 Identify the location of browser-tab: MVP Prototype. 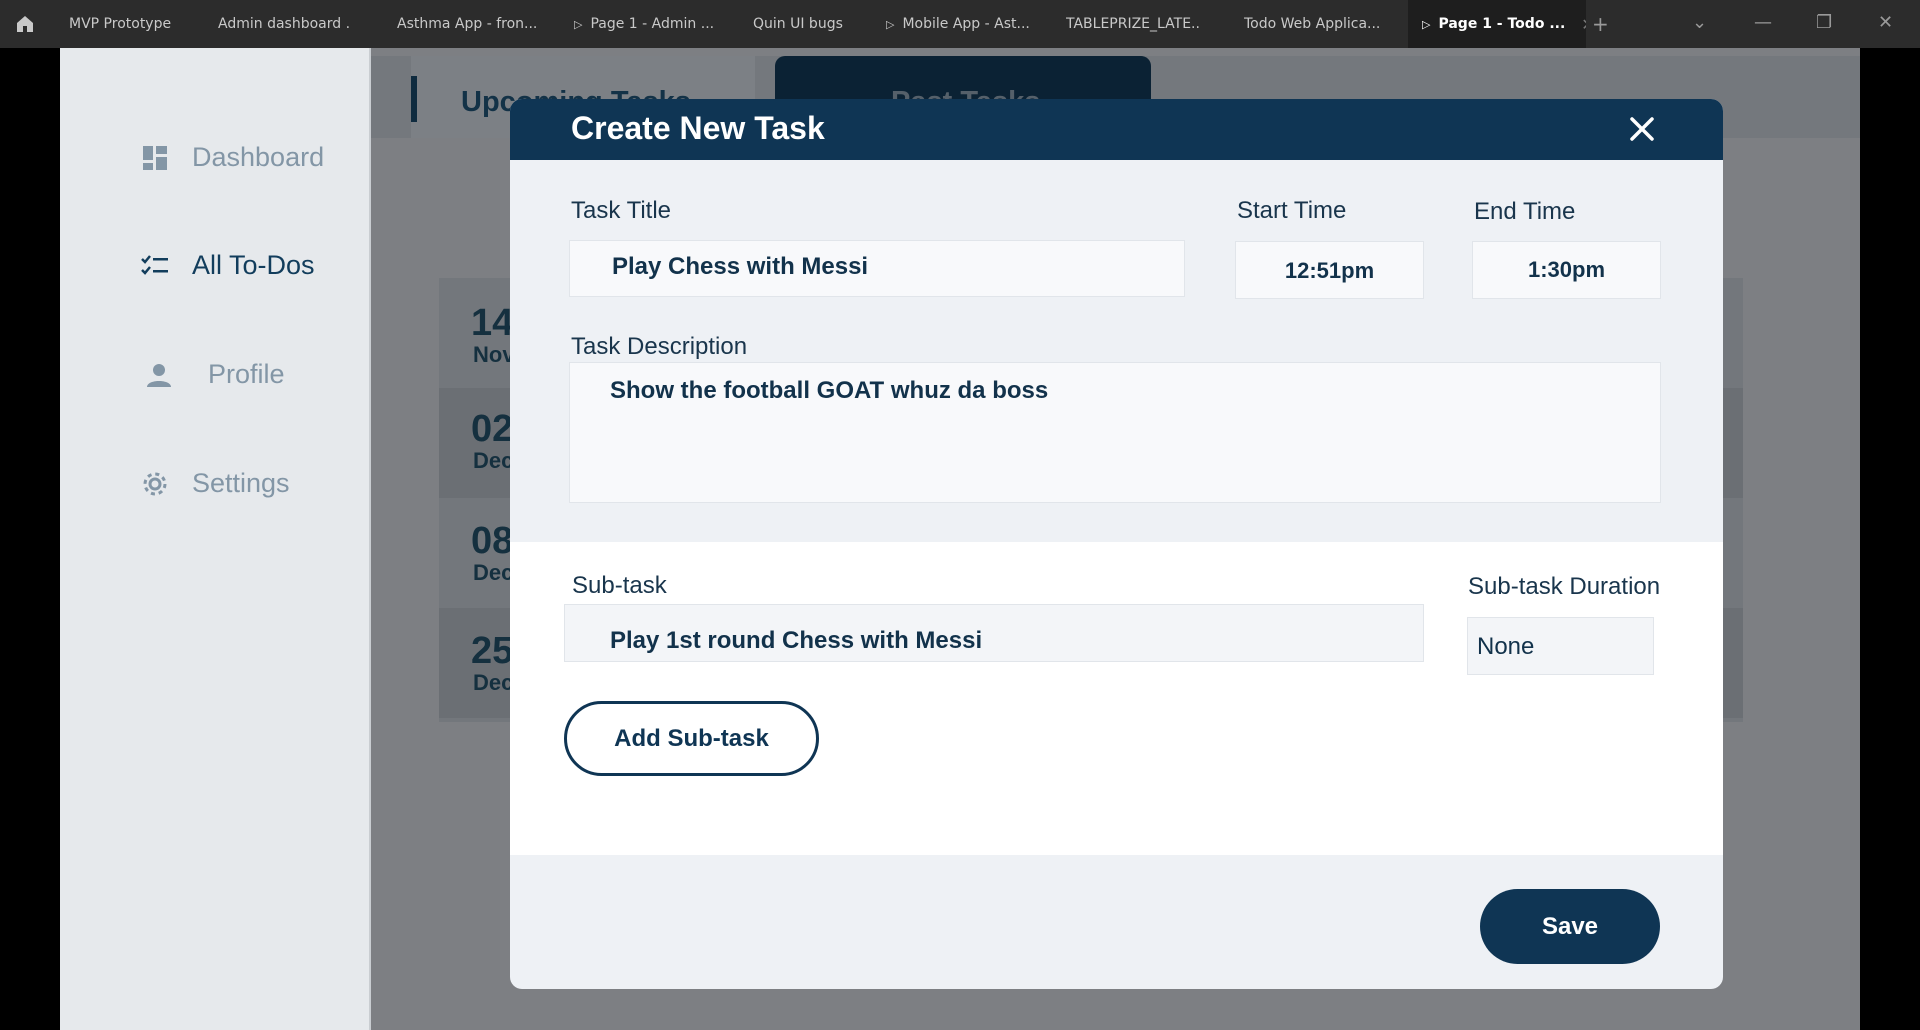
(124, 24).